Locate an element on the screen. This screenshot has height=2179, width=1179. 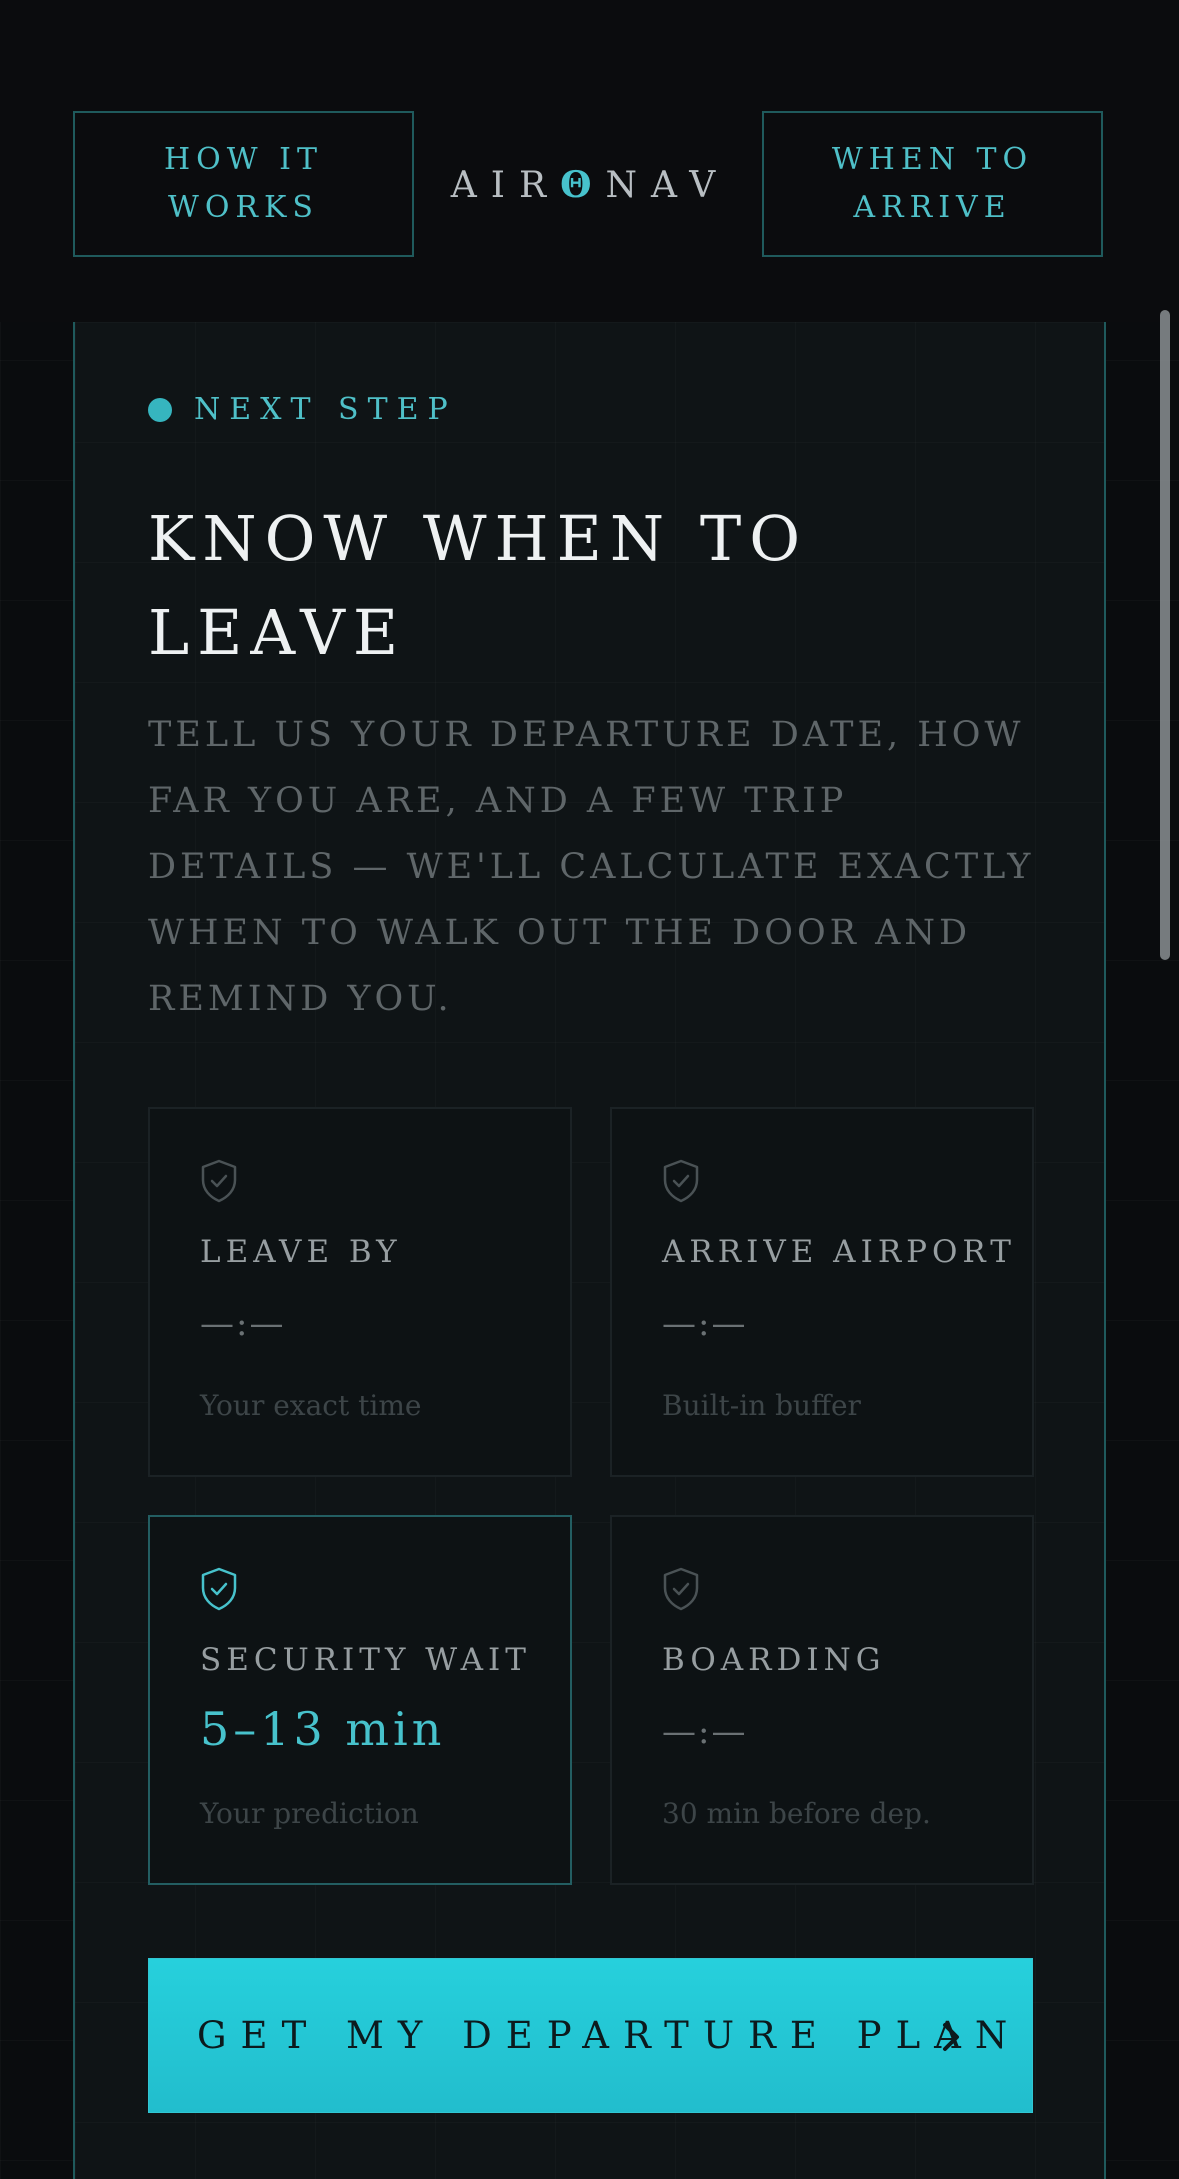
how-it-works-label: HOW IT WORKS is located at coordinates (243, 183).